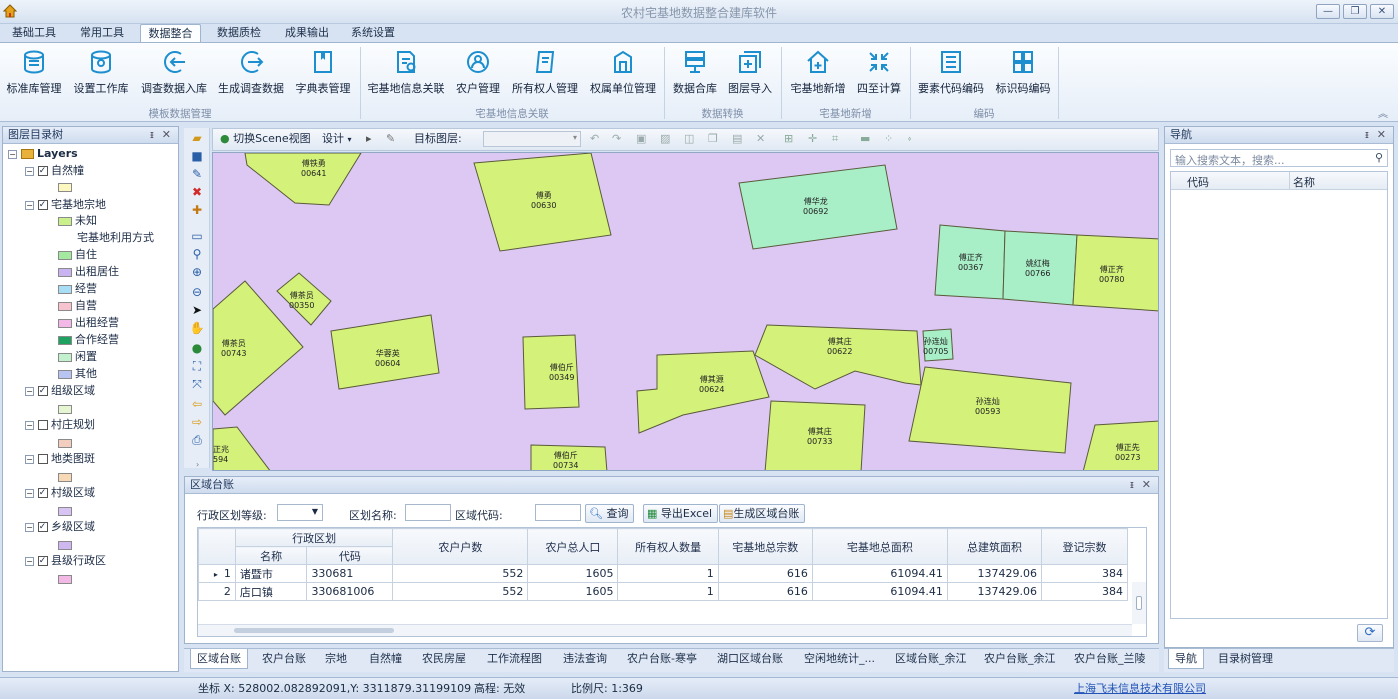  What do you see at coordinates (865, 139) in the screenshot?
I see `measure-icon: ▬` at bounding box center [865, 139].